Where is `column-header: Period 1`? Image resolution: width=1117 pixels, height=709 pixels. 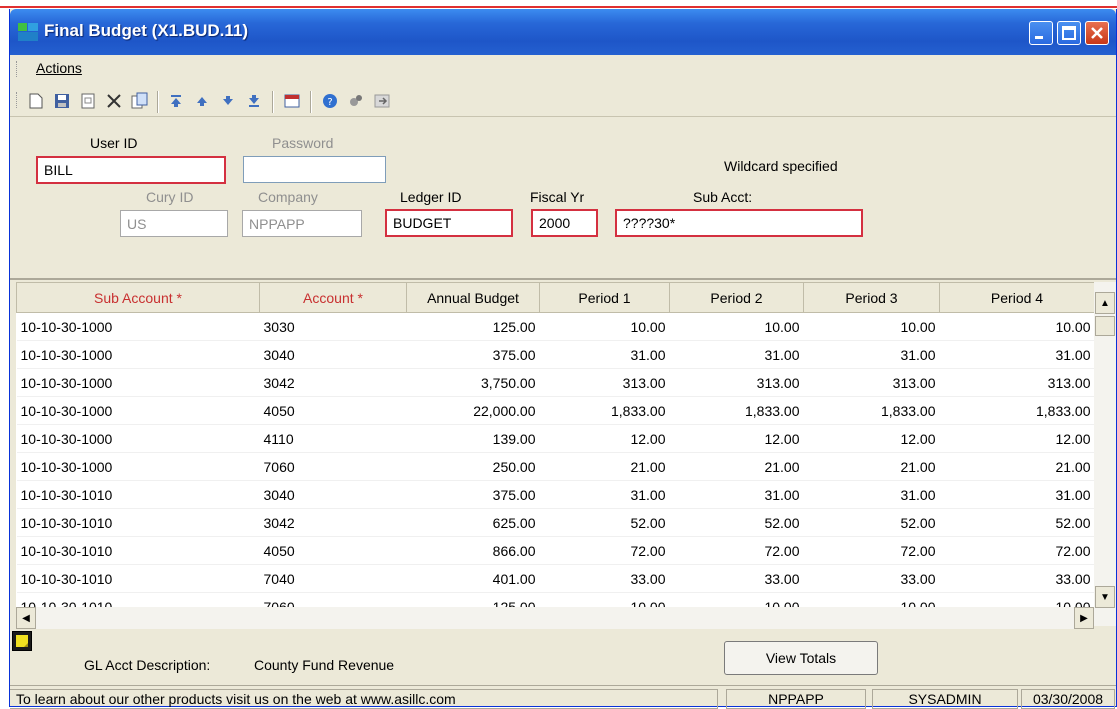 column-header: Period 1 is located at coordinates (604, 297).